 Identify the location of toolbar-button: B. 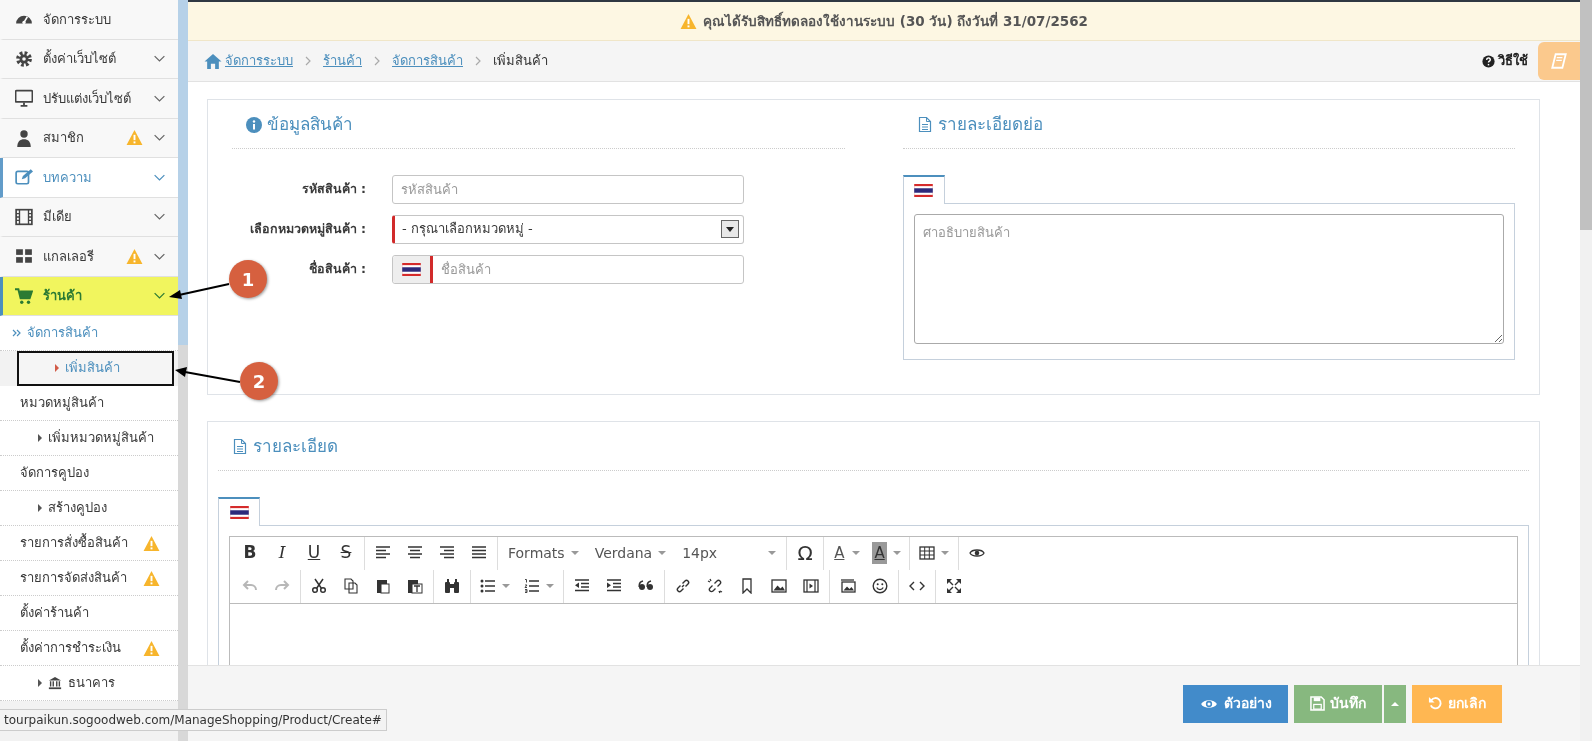
(250, 553).